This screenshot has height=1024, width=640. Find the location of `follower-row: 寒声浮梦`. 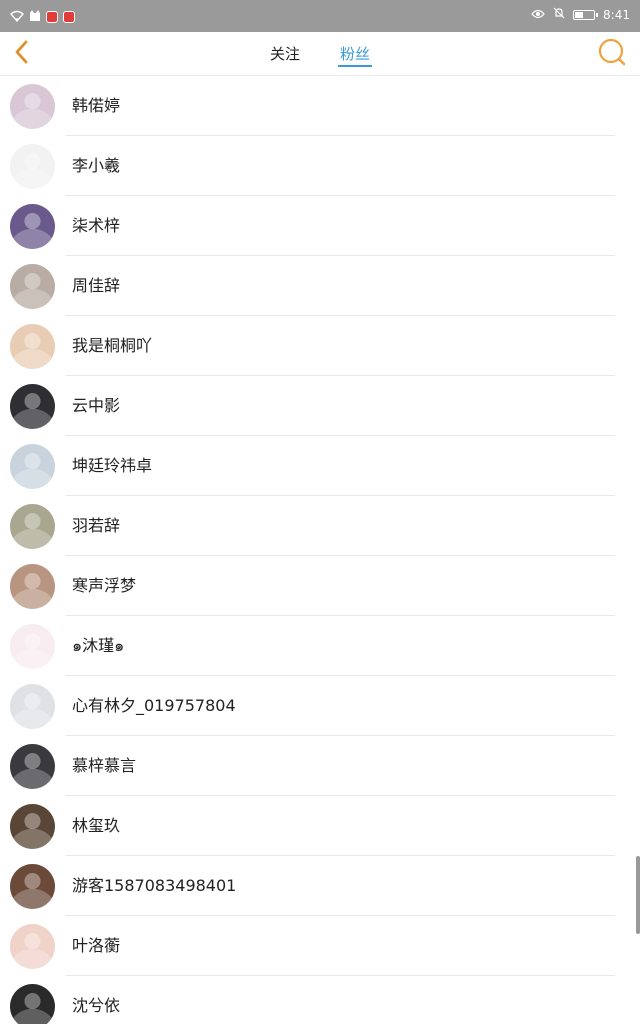

follower-row: 寒声浮梦 is located at coordinates (320, 586).